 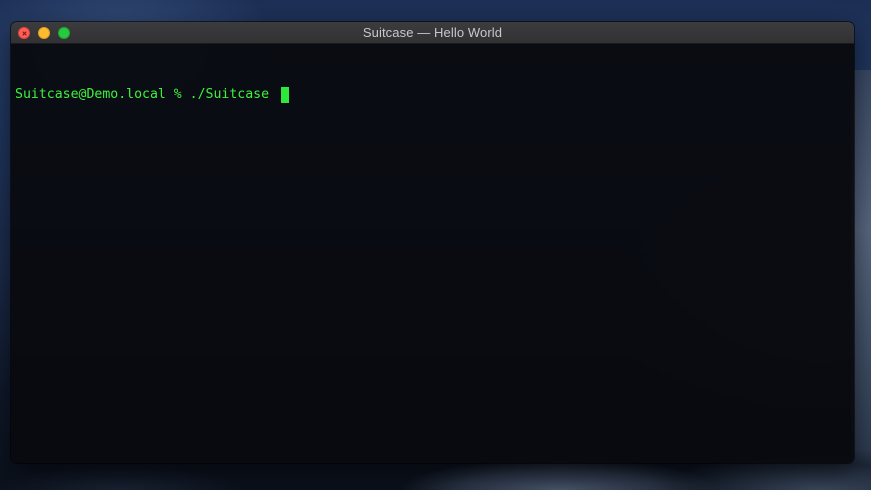 What do you see at coordinates (24, 33) in the screenshot?
I see `close-button` at bounding box center [24, 33].